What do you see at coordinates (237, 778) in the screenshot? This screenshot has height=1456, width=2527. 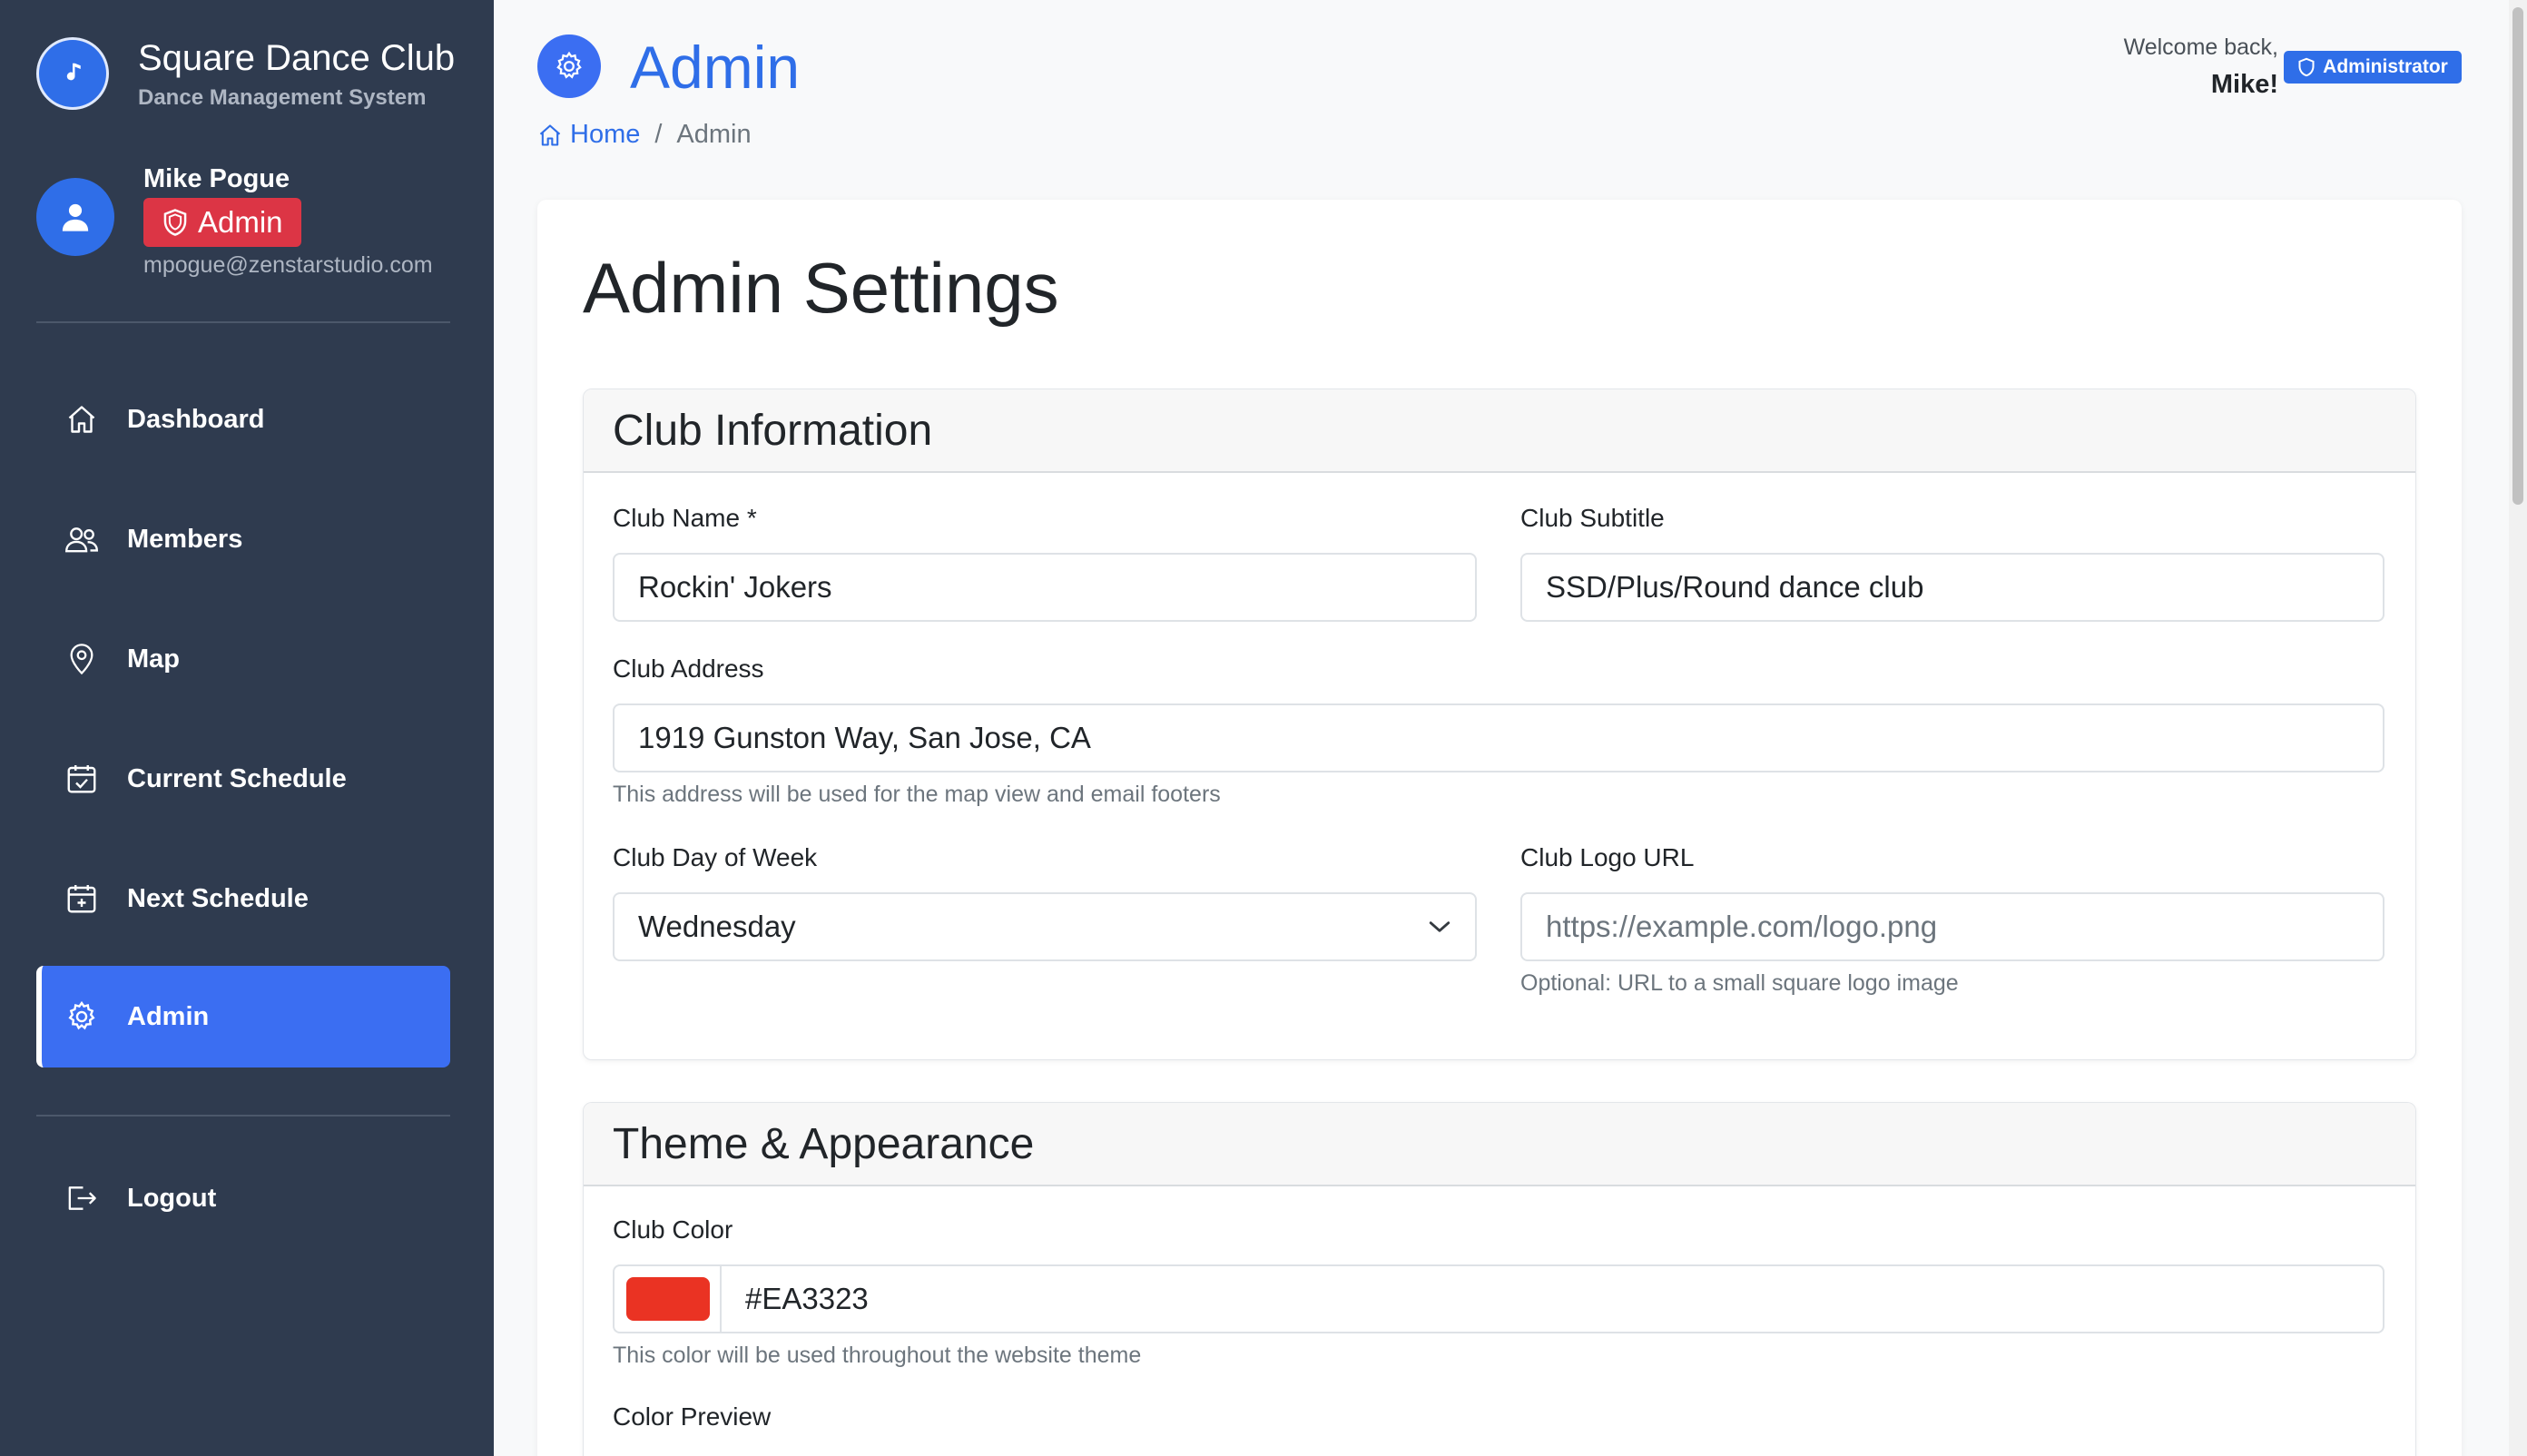 I see `sidebar-item-label: Current Schedule` at bounding box center [237, 778].